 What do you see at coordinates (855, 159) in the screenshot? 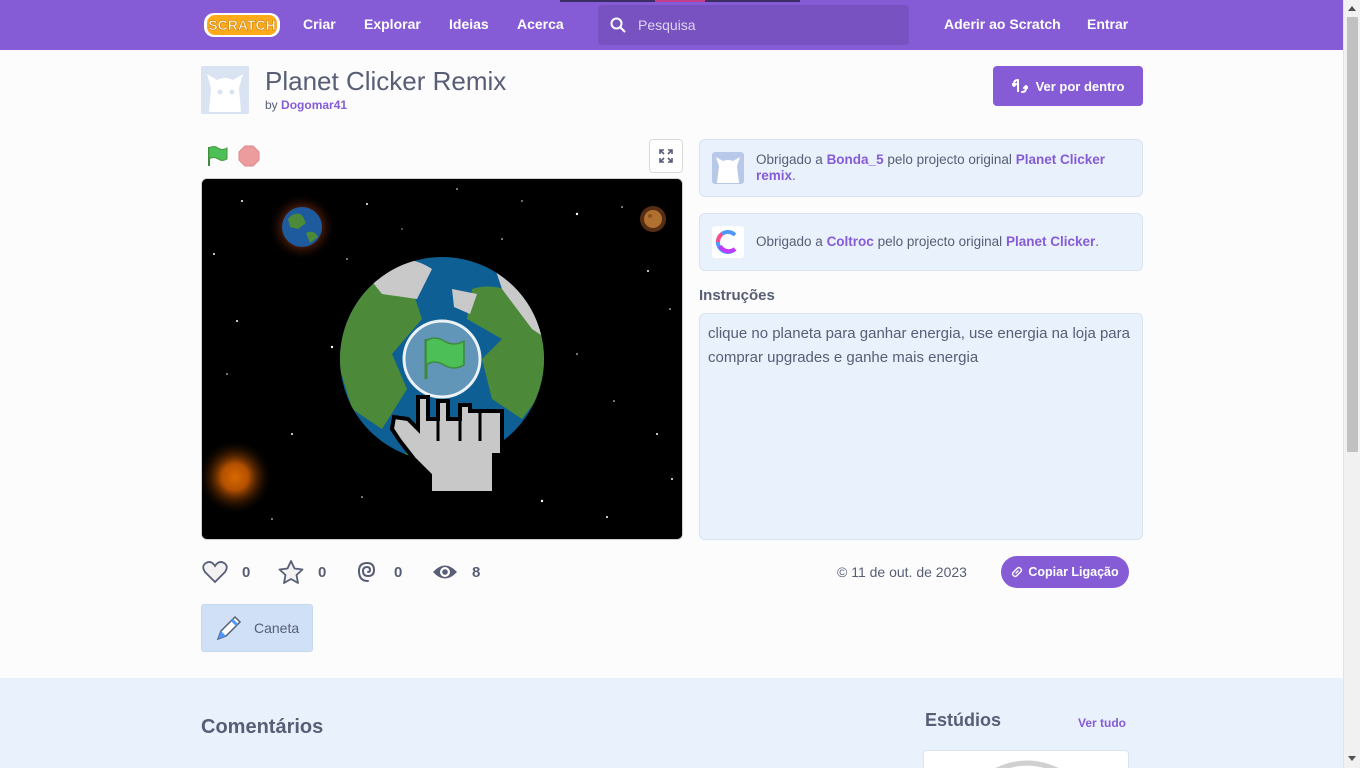
I see `credit-user-link: Bonda_5` at bounding box center [855, 159].